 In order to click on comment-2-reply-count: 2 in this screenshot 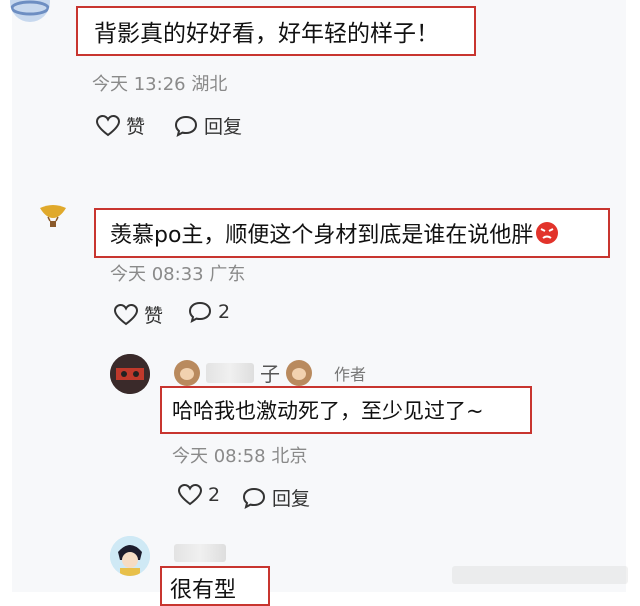, I will do `click(224, 312)`.